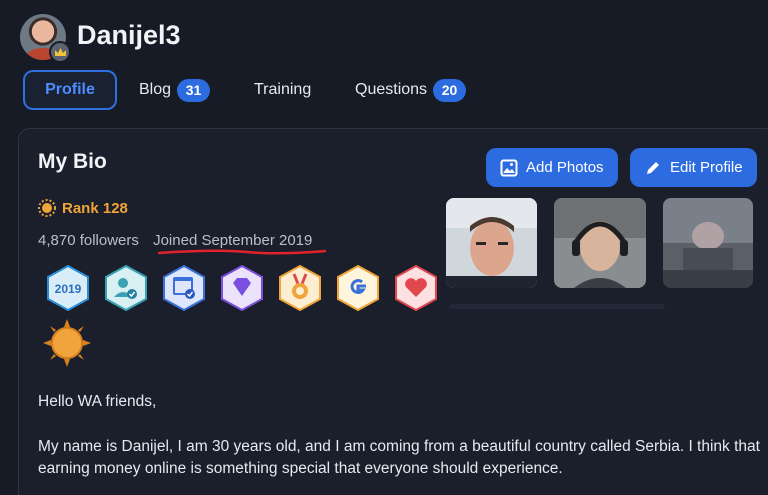  Describe the element at coordinates (155, 89) in the screenshot. I see `tab-blog-label: Blog` at that location.